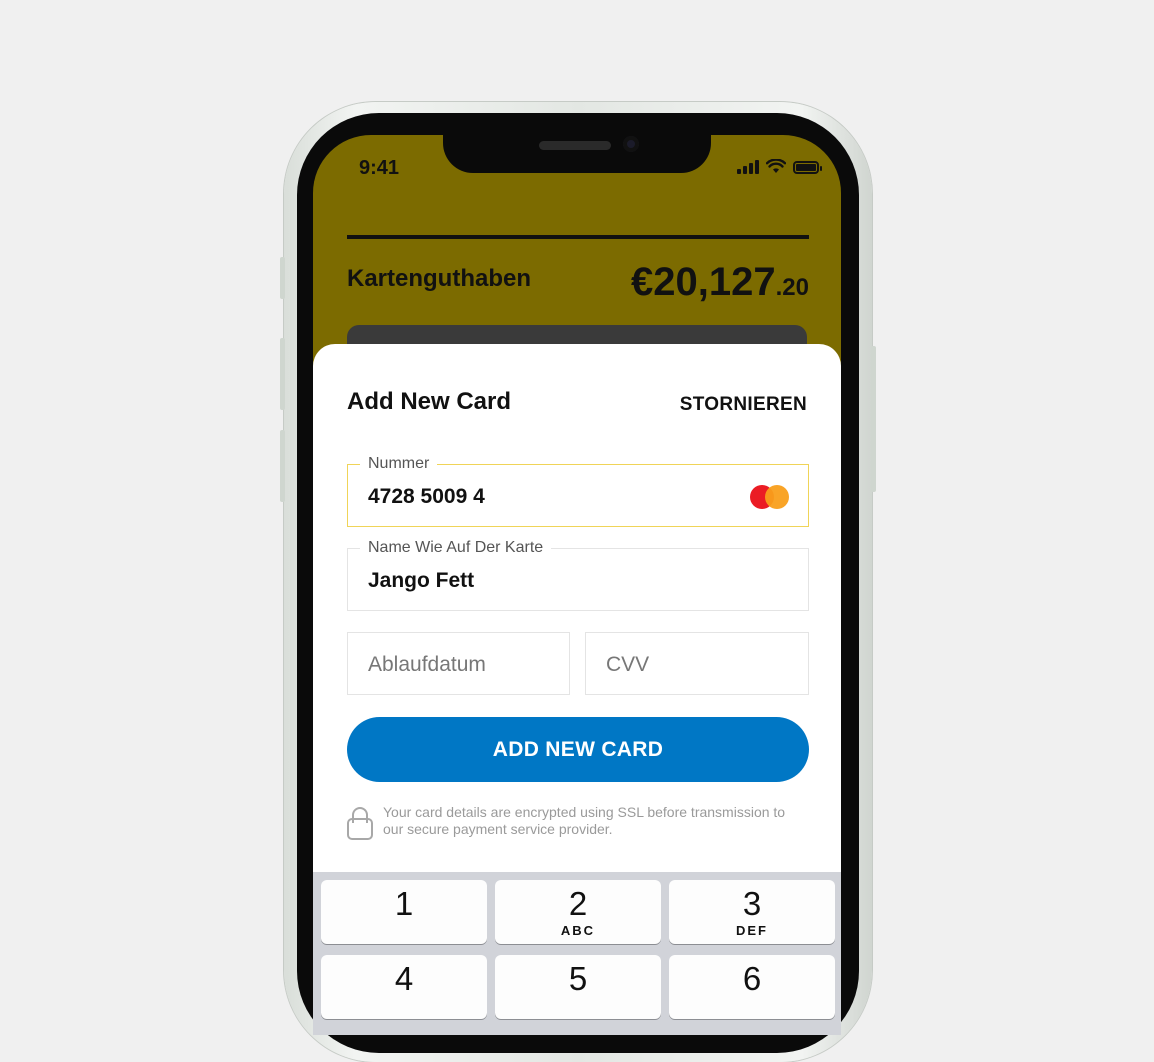 The image size is (1154, 1062). I want to click on volume-down-button, so click(282, 466).